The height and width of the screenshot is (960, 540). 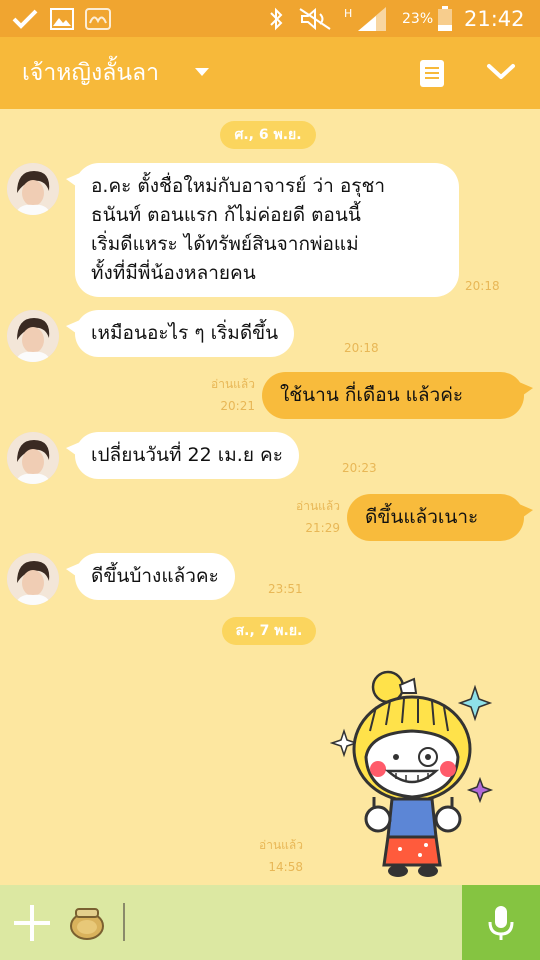 I want to click on message-line: ดีขึ้นแล้วเนาะ, so click(x=422, y=517).